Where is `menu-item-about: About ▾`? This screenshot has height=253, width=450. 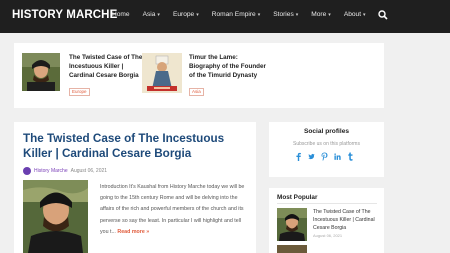
menu-item-about: About ▾ is located at coordinates (355, 14).